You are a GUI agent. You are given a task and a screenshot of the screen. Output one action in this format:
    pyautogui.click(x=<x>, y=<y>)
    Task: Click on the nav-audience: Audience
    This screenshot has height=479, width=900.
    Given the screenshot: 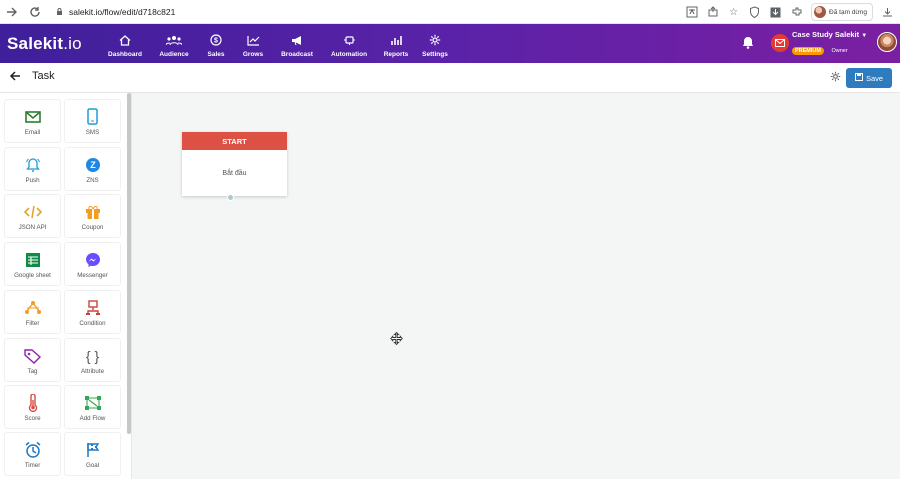 What is the action you would take?
    pyautogui.click(x=174, y=46)
    